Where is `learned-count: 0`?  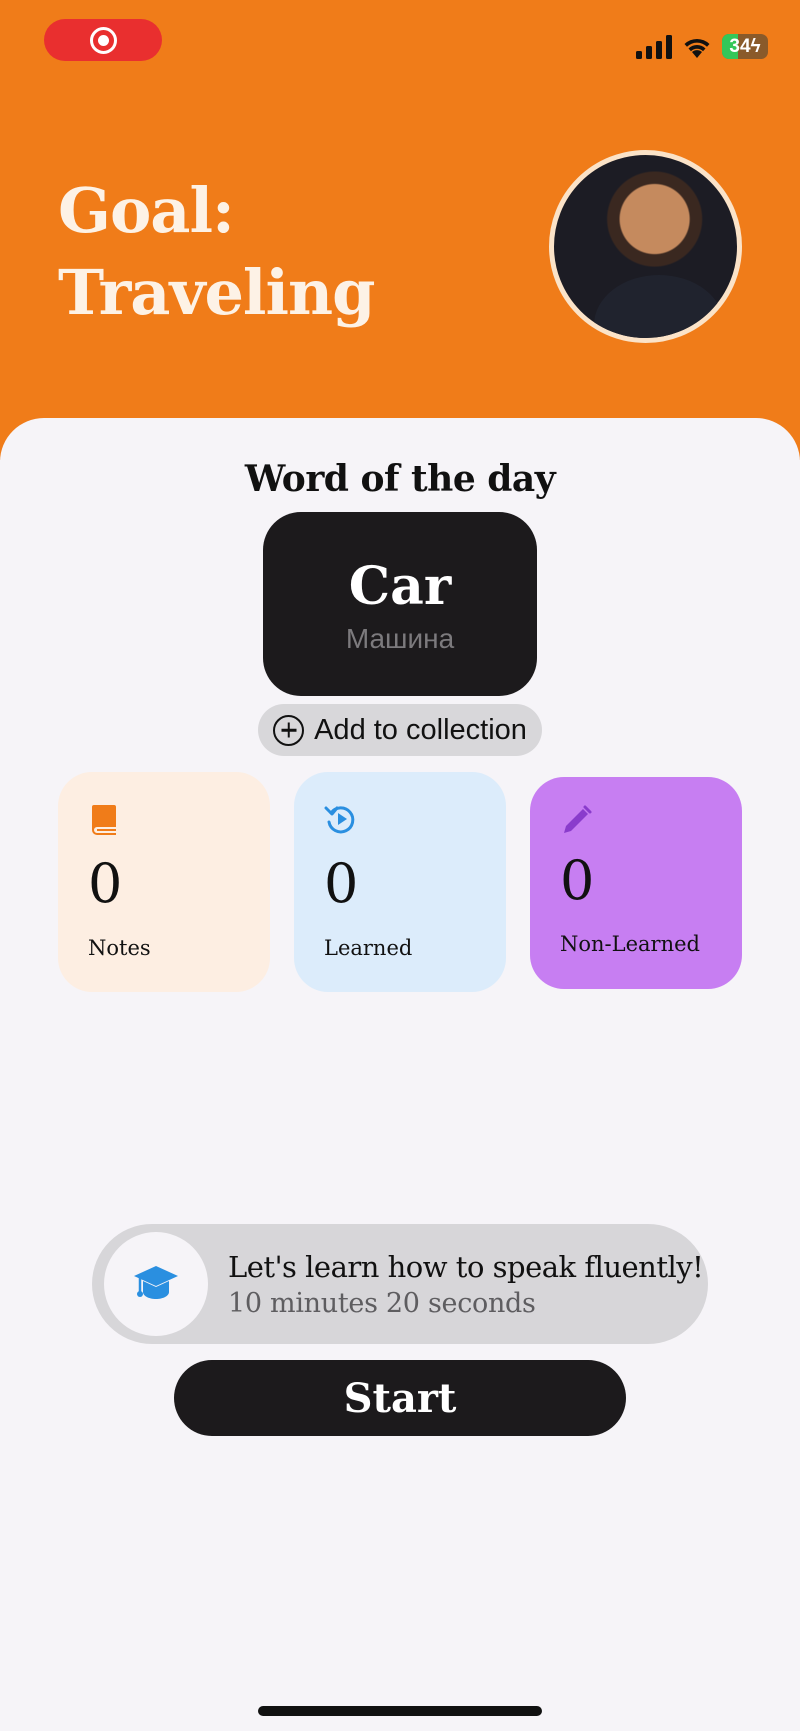 learned-count: 0 is located at coordinates (341, 883).